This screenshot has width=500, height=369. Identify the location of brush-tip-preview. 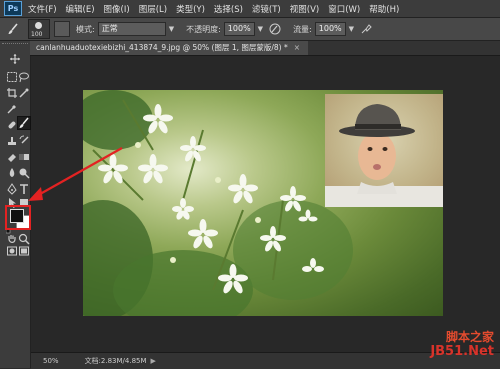
(38, 25).